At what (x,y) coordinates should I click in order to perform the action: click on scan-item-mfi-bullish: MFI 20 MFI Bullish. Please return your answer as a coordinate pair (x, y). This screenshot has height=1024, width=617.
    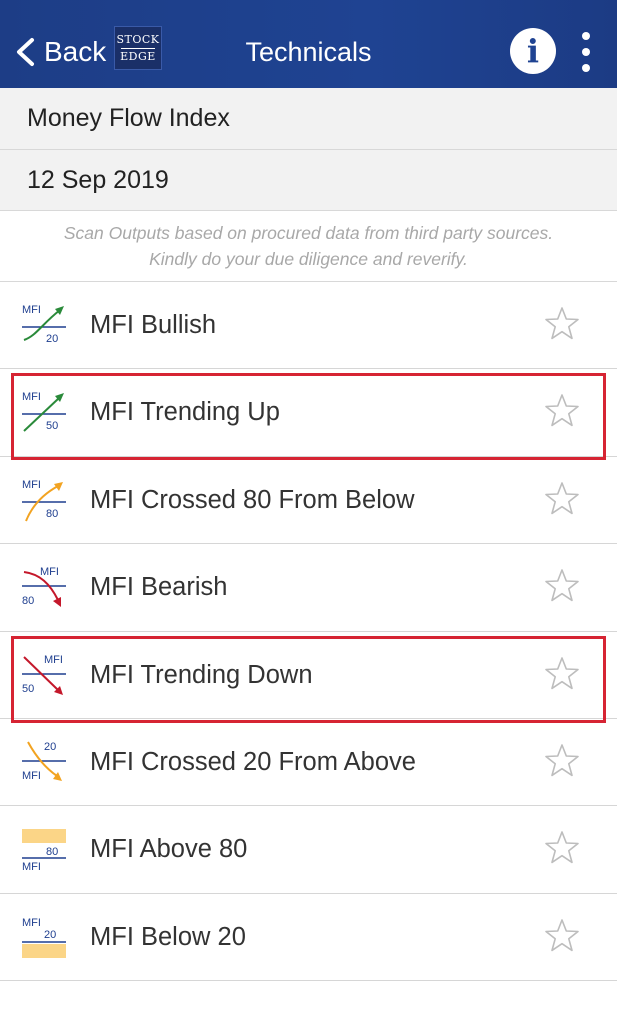
    Looking at the image, I should click on (308, 326).